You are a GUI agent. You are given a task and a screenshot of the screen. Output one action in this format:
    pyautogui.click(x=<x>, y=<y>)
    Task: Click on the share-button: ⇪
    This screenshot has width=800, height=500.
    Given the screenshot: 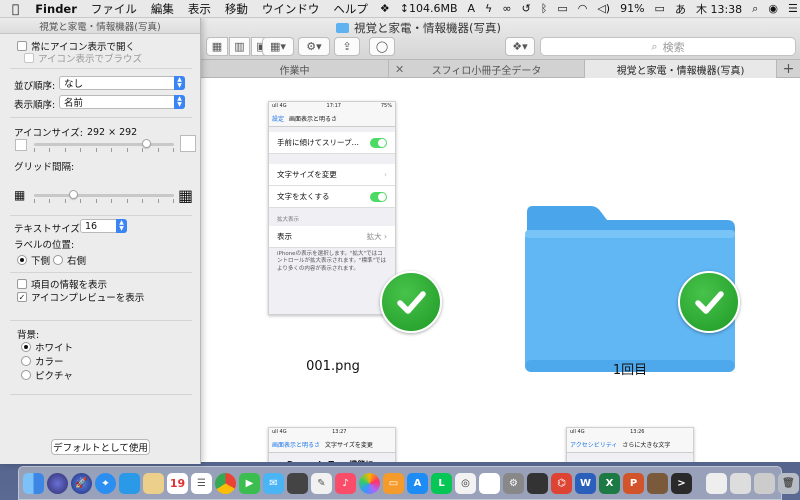 What is the action you would take?
    pyautogui.click(x=347, y=46)
    